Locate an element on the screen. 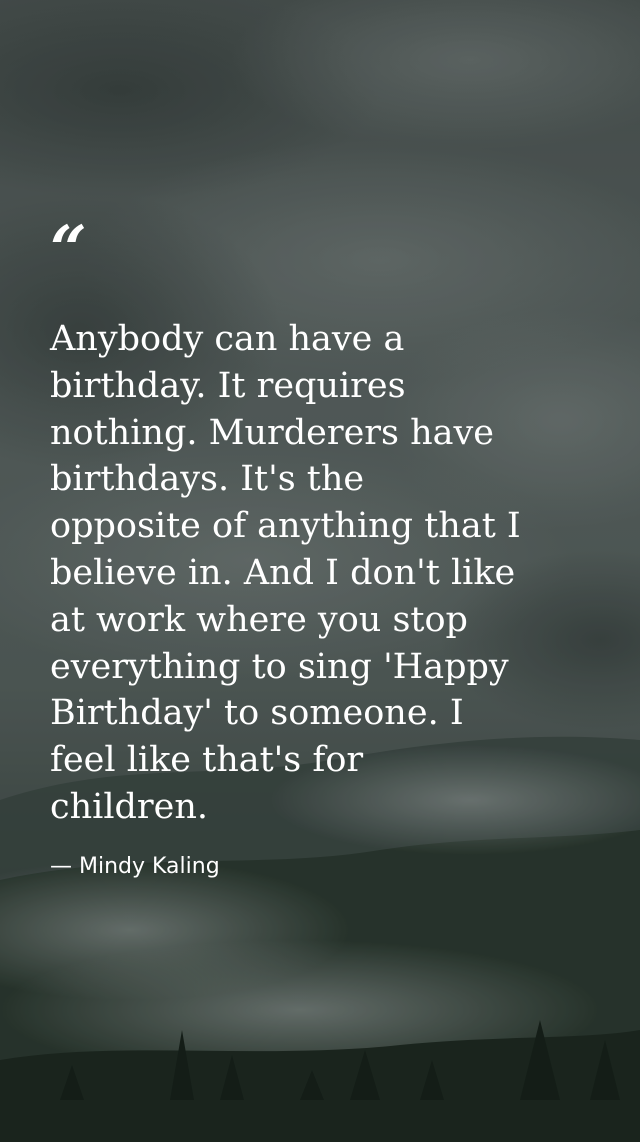 The height and width of the screenshot is (1142, 640). quote-line: birthdays. It's the is located at coordinates (207, 479).